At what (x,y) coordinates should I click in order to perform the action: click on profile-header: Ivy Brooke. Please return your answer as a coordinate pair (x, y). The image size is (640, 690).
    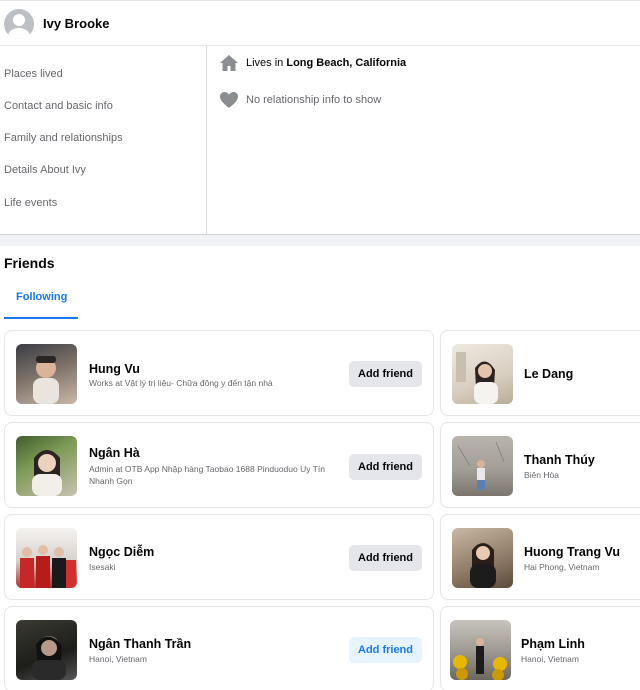
    Looking at the image, I should click on (320, 23).